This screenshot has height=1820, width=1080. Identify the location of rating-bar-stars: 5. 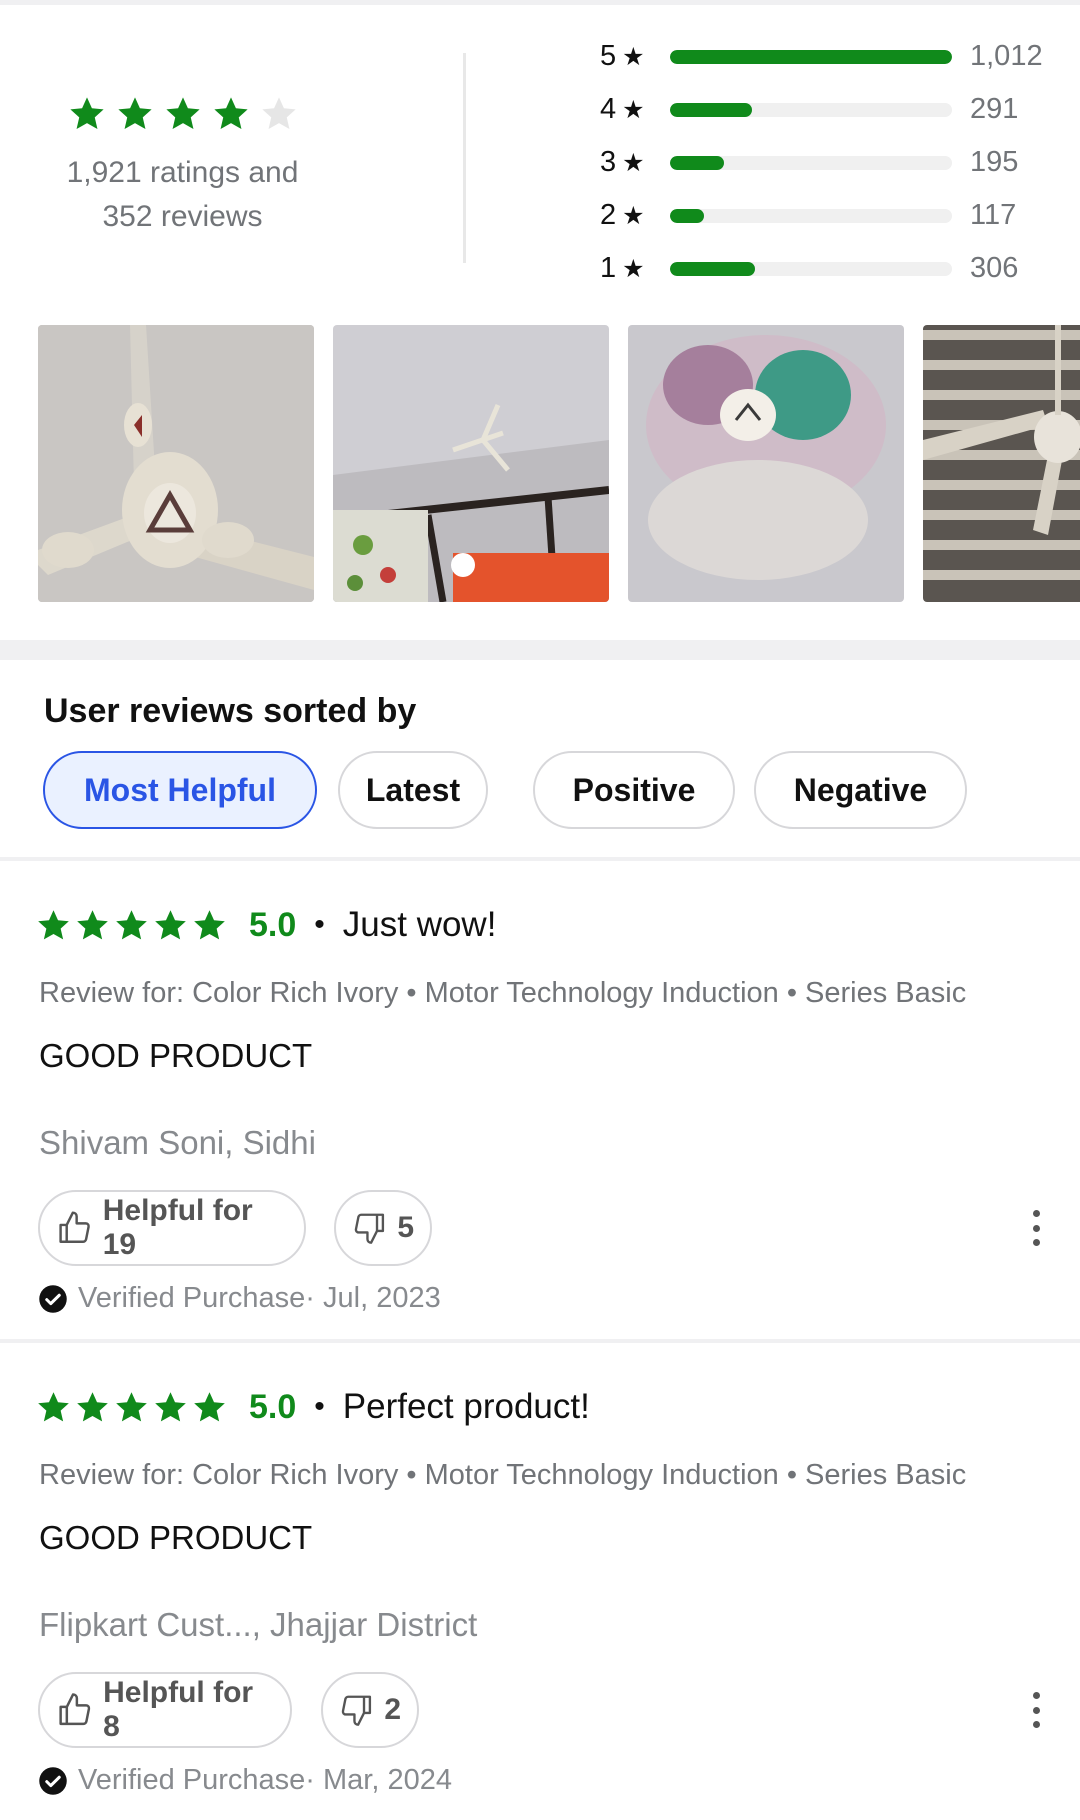
(608, 56).